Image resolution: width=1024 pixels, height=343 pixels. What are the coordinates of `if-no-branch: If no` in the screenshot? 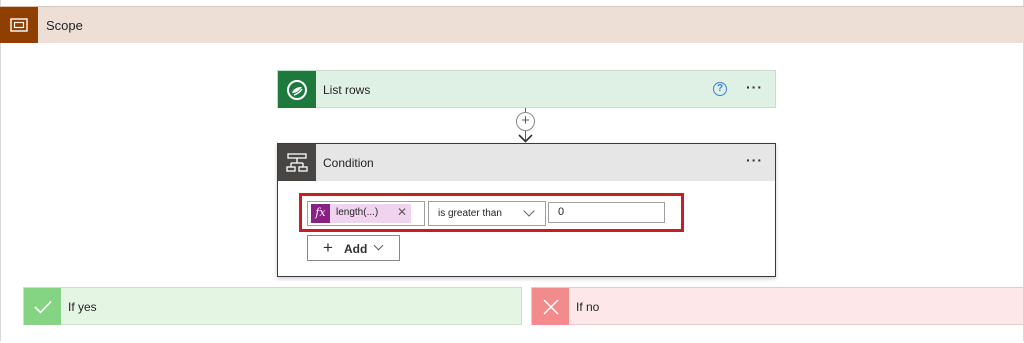 It's located at (777, 306).